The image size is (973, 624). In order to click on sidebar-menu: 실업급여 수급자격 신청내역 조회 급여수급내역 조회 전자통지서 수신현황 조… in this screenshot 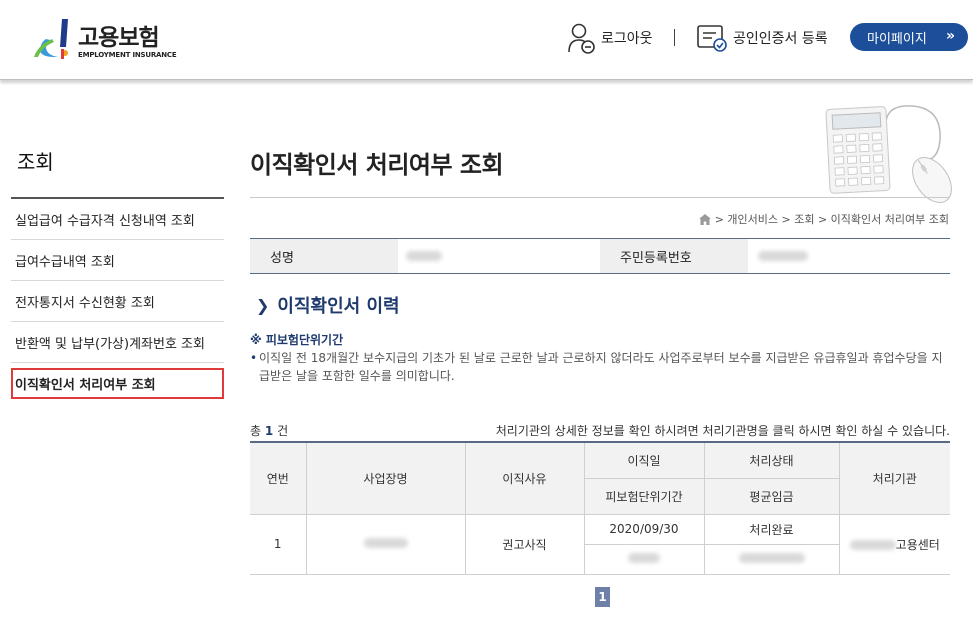, I will do `click(117, 301)`.